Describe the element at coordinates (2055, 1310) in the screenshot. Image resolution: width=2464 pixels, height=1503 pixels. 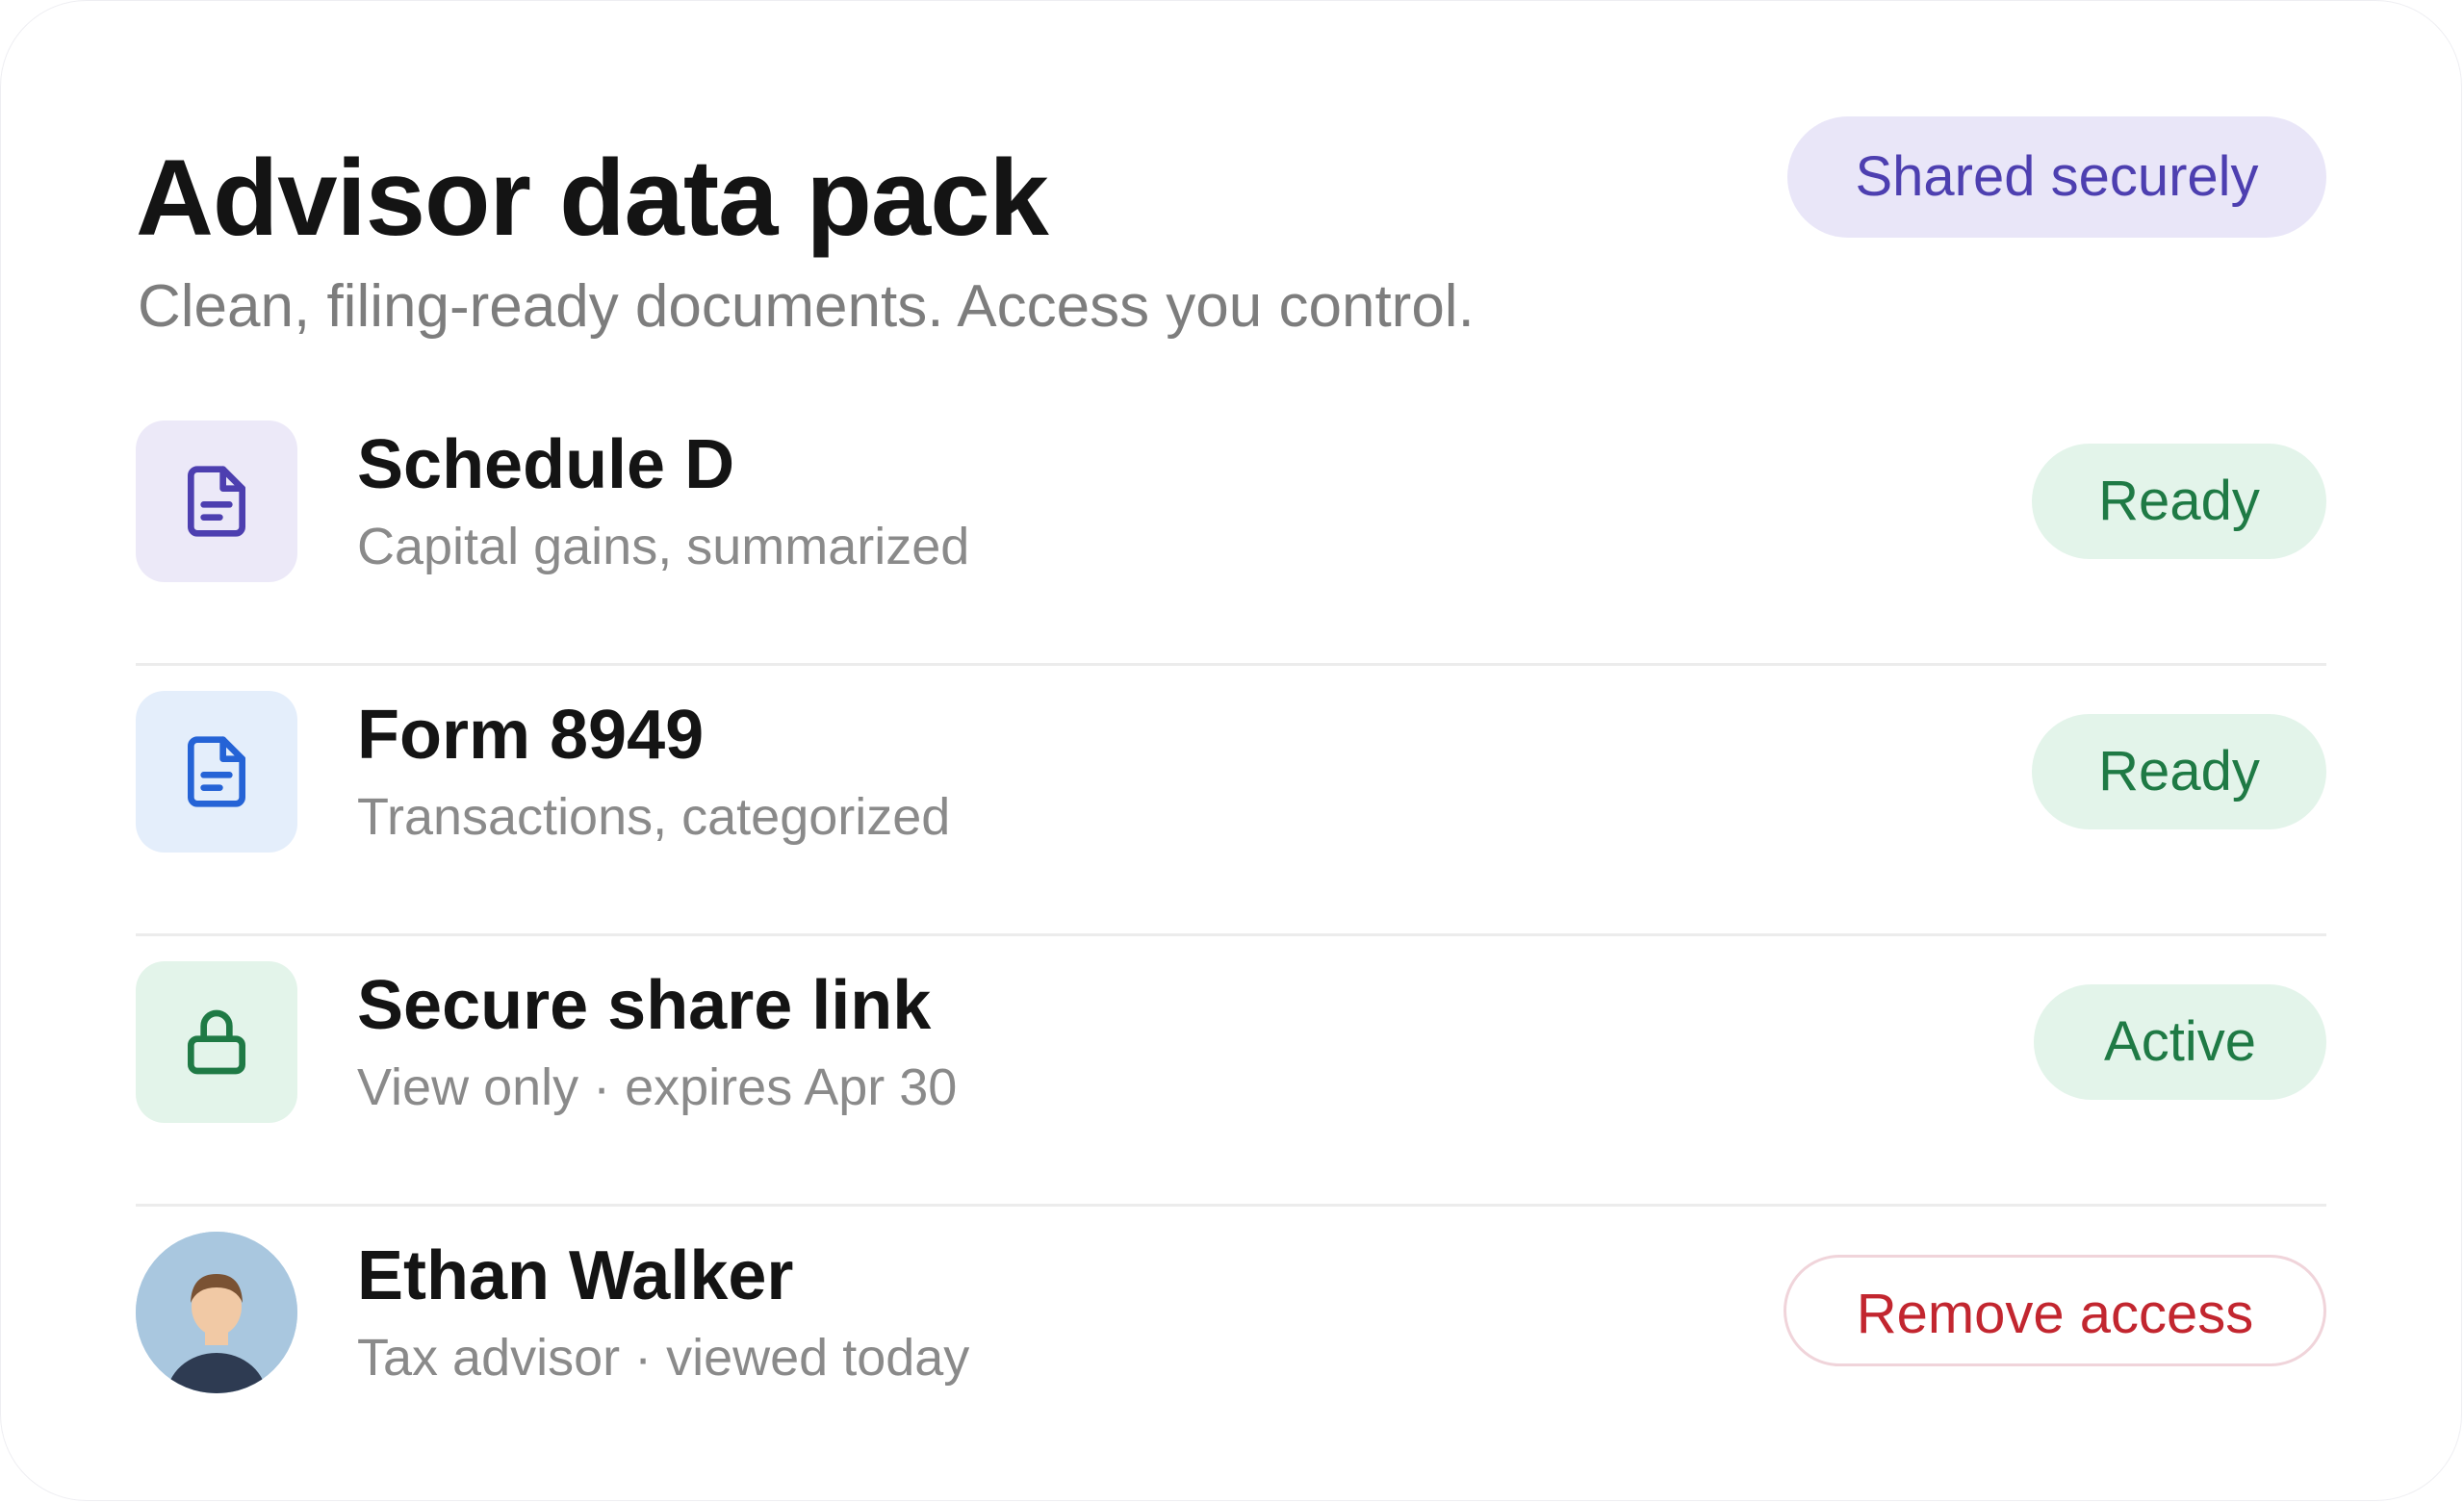
I see `remove-access-button: Remove access` at that location.